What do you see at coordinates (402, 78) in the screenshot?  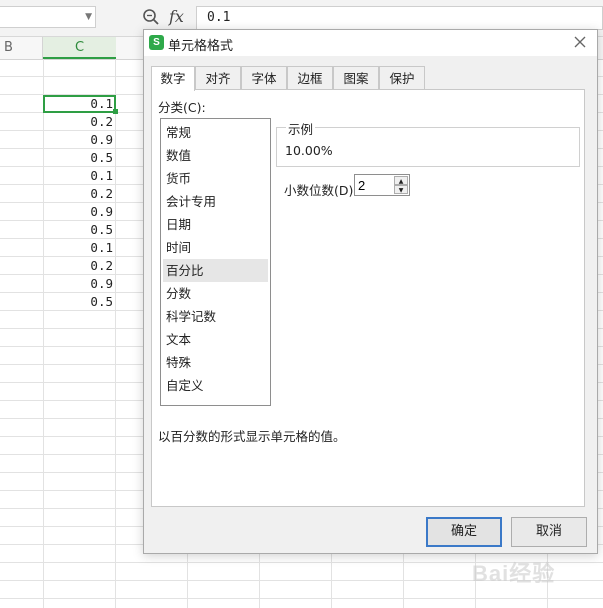 I see `tab-protection: 保护` at bounding box center [402, 78].